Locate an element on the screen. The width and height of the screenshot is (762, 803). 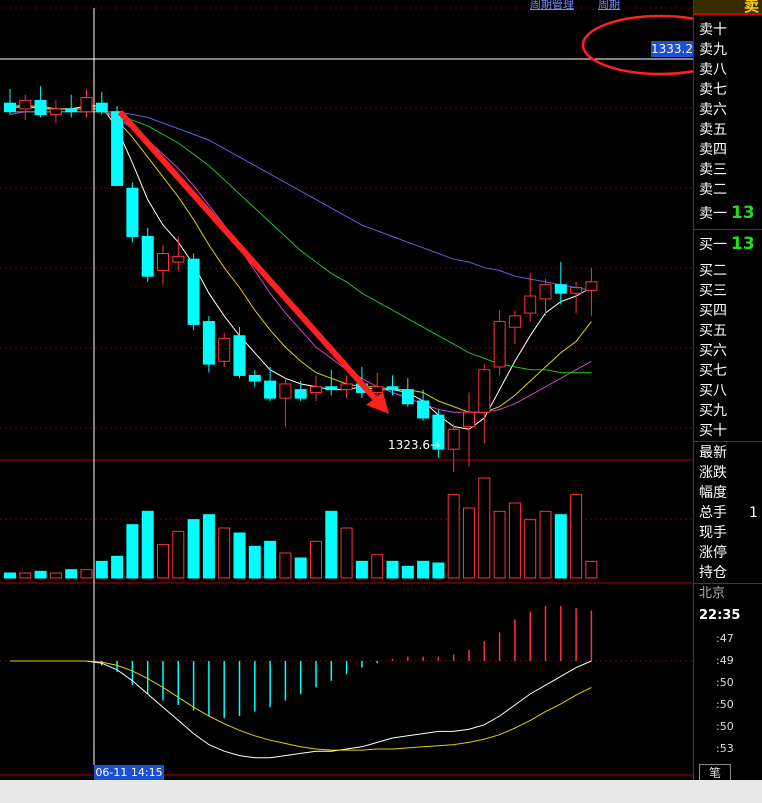
sell-3-label: 卖三 is located at coordinates (713, 170).